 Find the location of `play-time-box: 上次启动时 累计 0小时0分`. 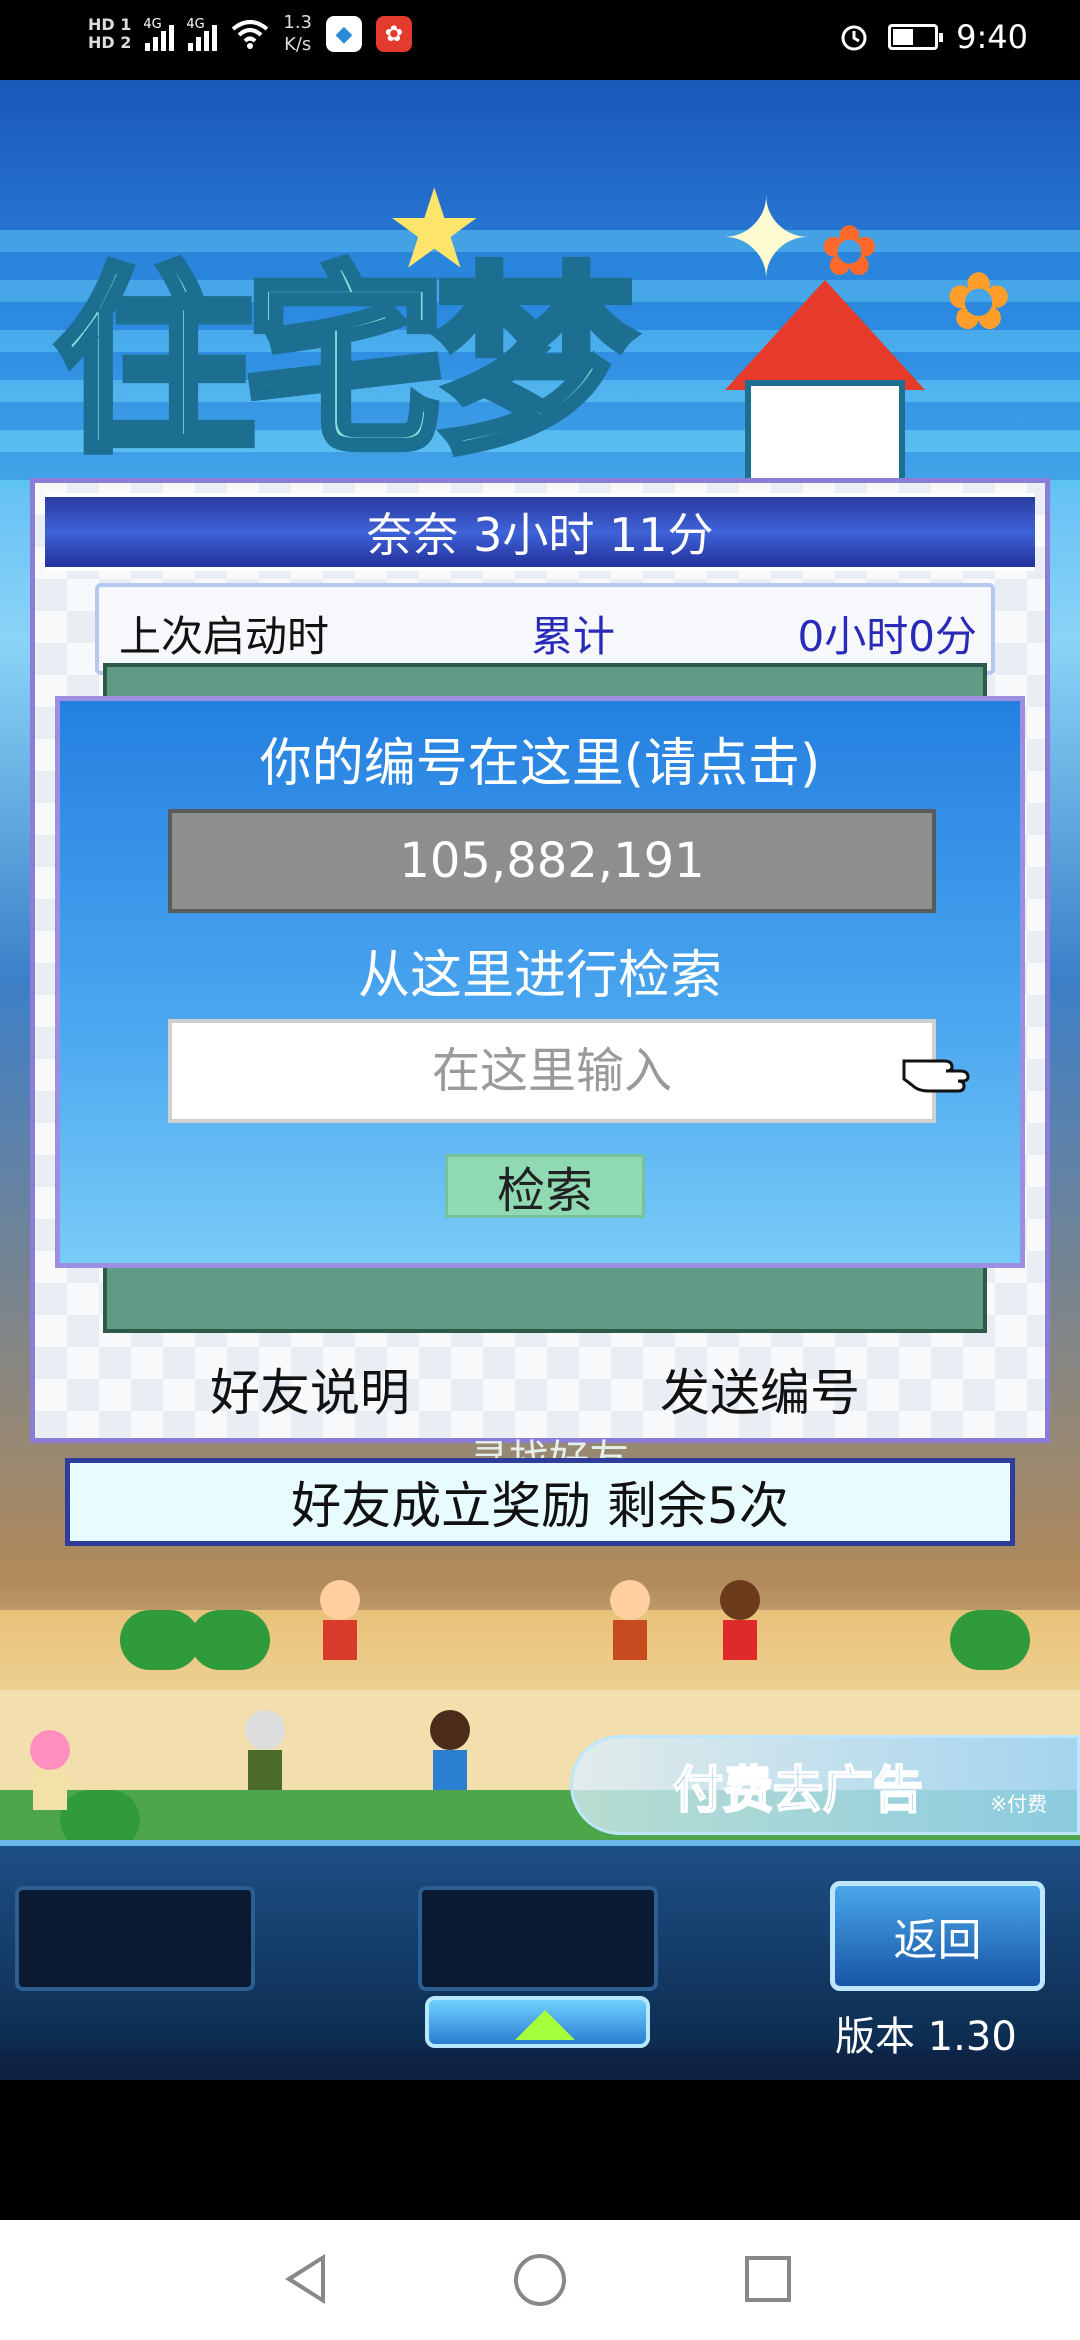

play-time-box: 上次启动时 累计 0小时0分 is located at coordinates (545, 629).